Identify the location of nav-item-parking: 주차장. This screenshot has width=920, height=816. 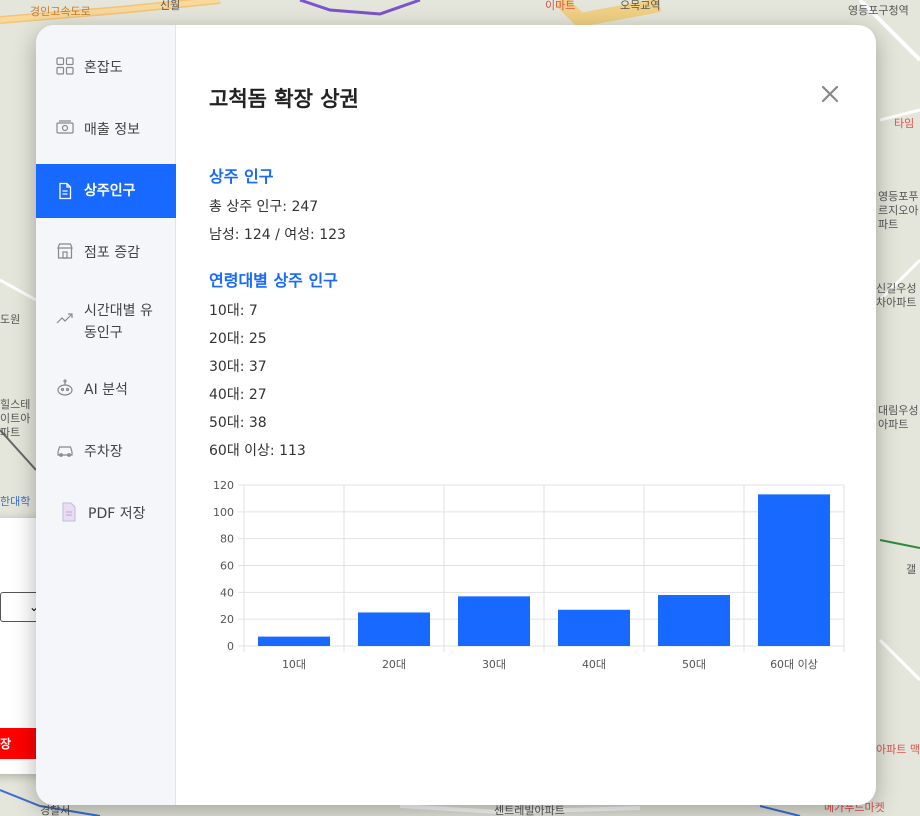
(106, 452).